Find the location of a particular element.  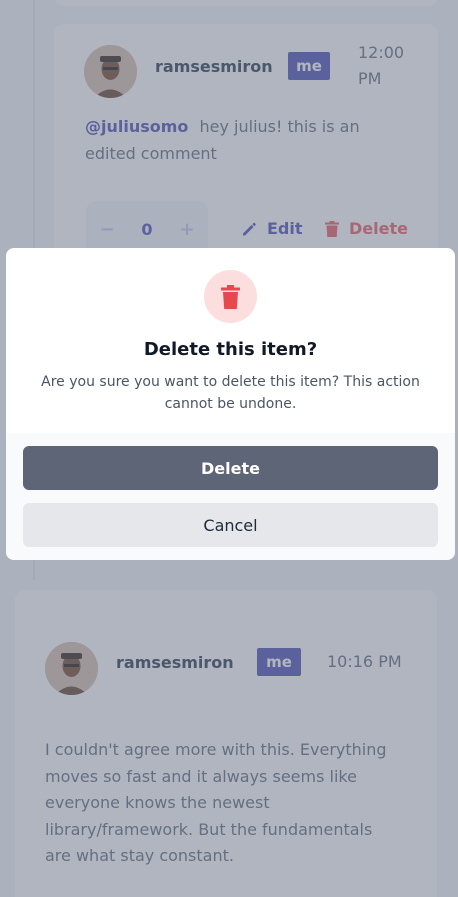

confirm-delete-button: Delete is located at coordinates (230, 468).